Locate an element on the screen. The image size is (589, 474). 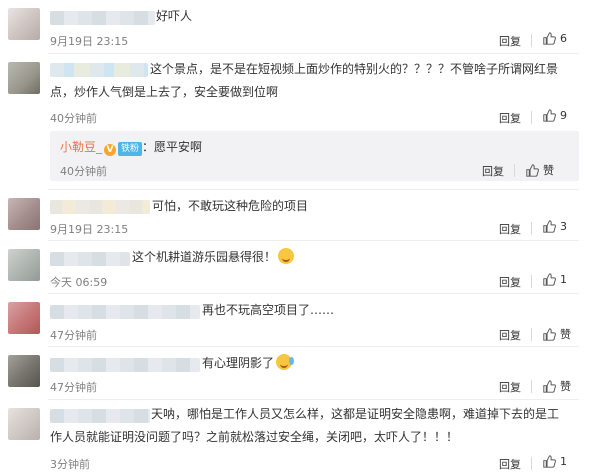
comment-text-line1: 这个景点，是不是在短视频上面炒作的特别火的？？？？不管啥子所谓网红景 is located at coordinates (354, 69).